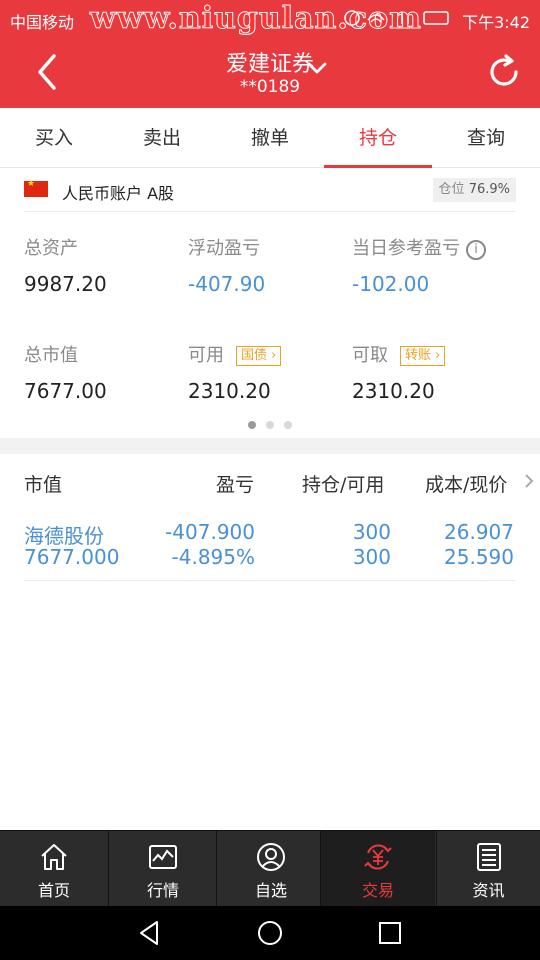  I want to click on nav-home: 首页, so click(54, 869).